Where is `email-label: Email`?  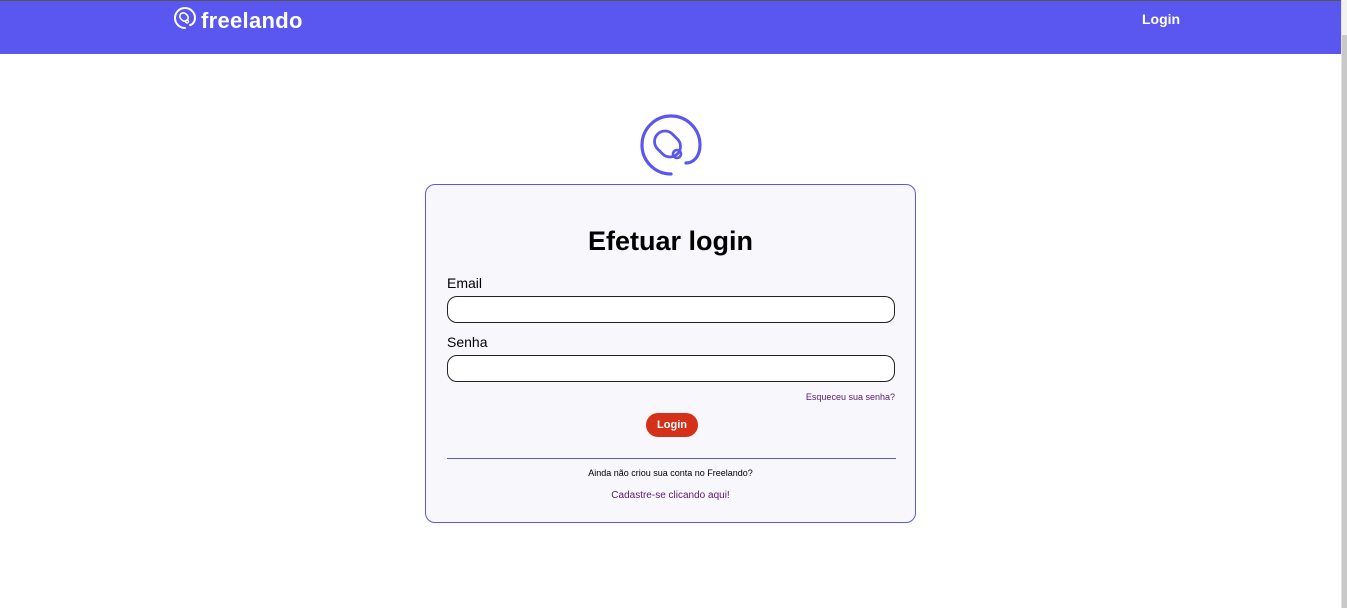 email-label: Email is located at coordinates (465, 283).